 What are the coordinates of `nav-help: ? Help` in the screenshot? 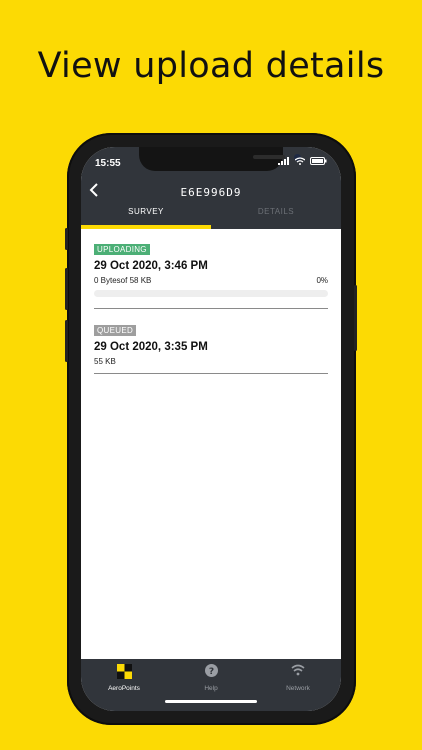 It's located at (211, 685).